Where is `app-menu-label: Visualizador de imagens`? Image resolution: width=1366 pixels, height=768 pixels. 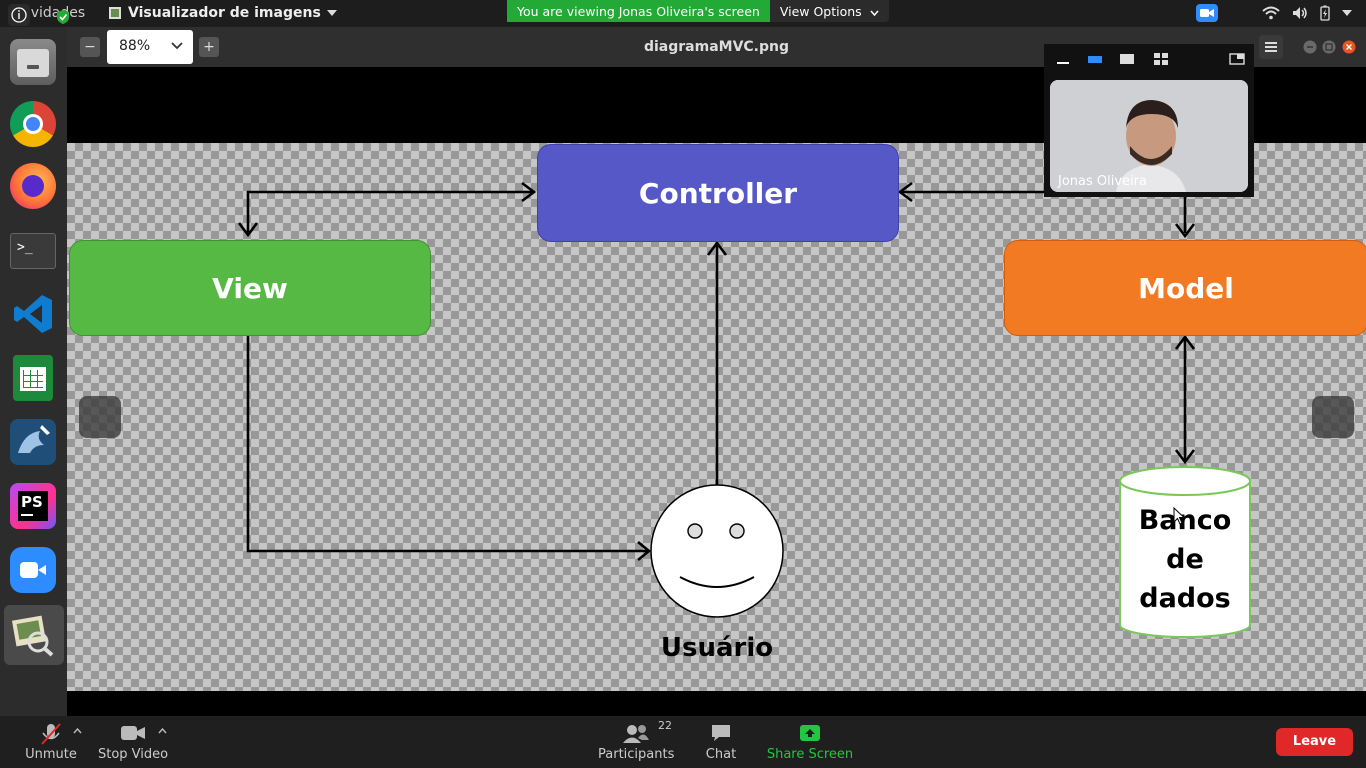
app-menu-label: Visualizador de imagens is located at coordinates (224, 13).